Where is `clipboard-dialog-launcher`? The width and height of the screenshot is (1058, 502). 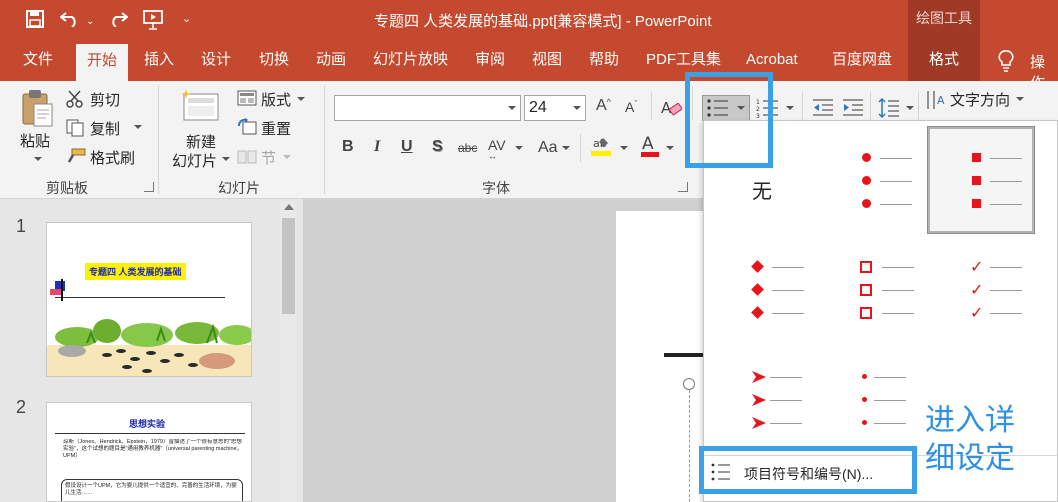 clipboard-dialog-launcher is located at coordinates (149, 187).